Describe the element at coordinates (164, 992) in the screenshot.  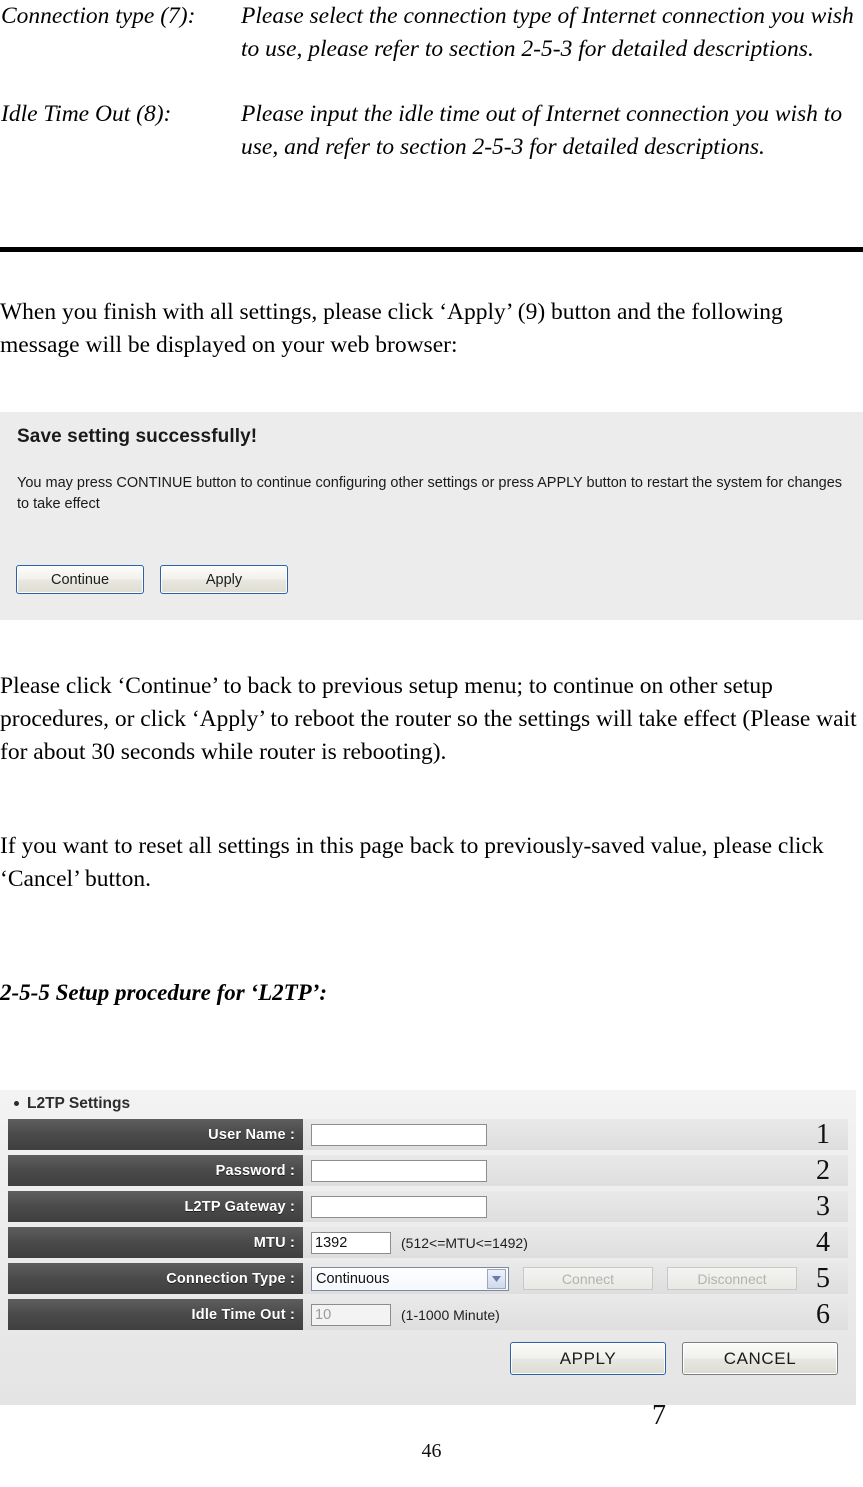
I see `section-heading: 2-5-5 Setup procedure for ‘L2TP’:` at that location.